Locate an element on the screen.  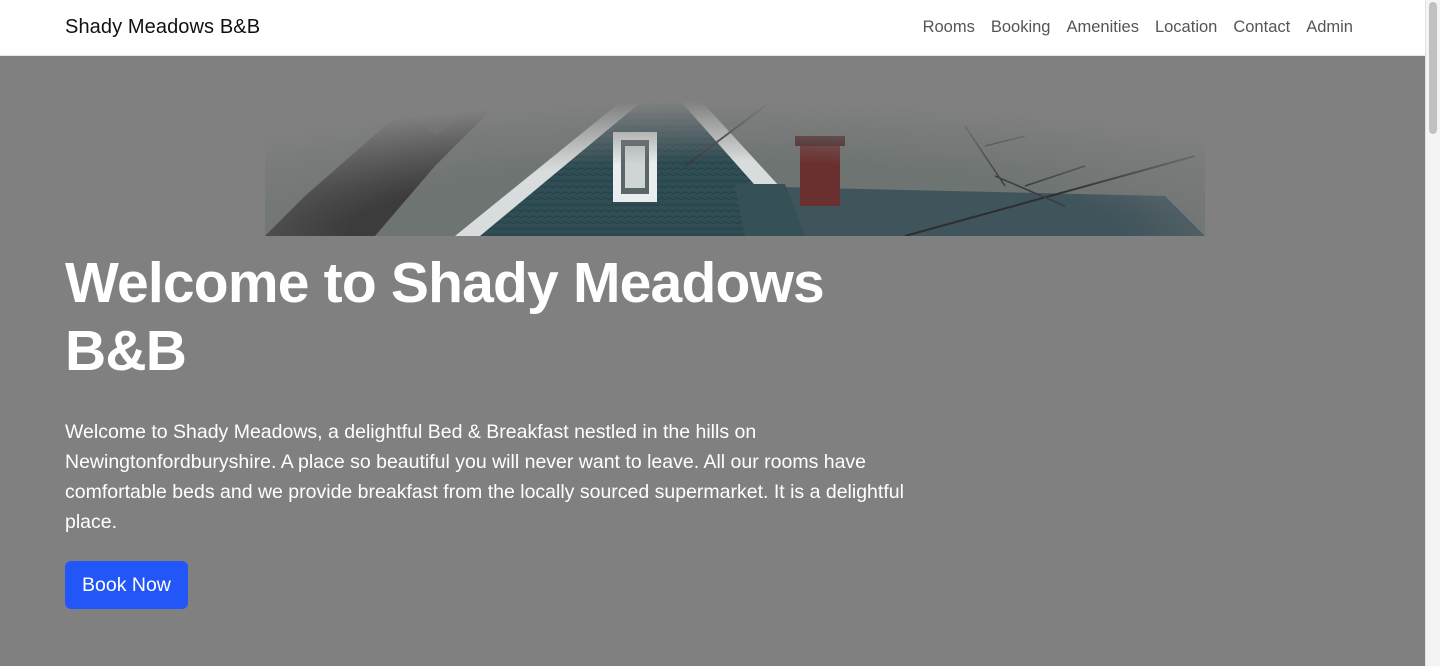
nav-link-booking: Booking is located at coordinates (1021, 27).